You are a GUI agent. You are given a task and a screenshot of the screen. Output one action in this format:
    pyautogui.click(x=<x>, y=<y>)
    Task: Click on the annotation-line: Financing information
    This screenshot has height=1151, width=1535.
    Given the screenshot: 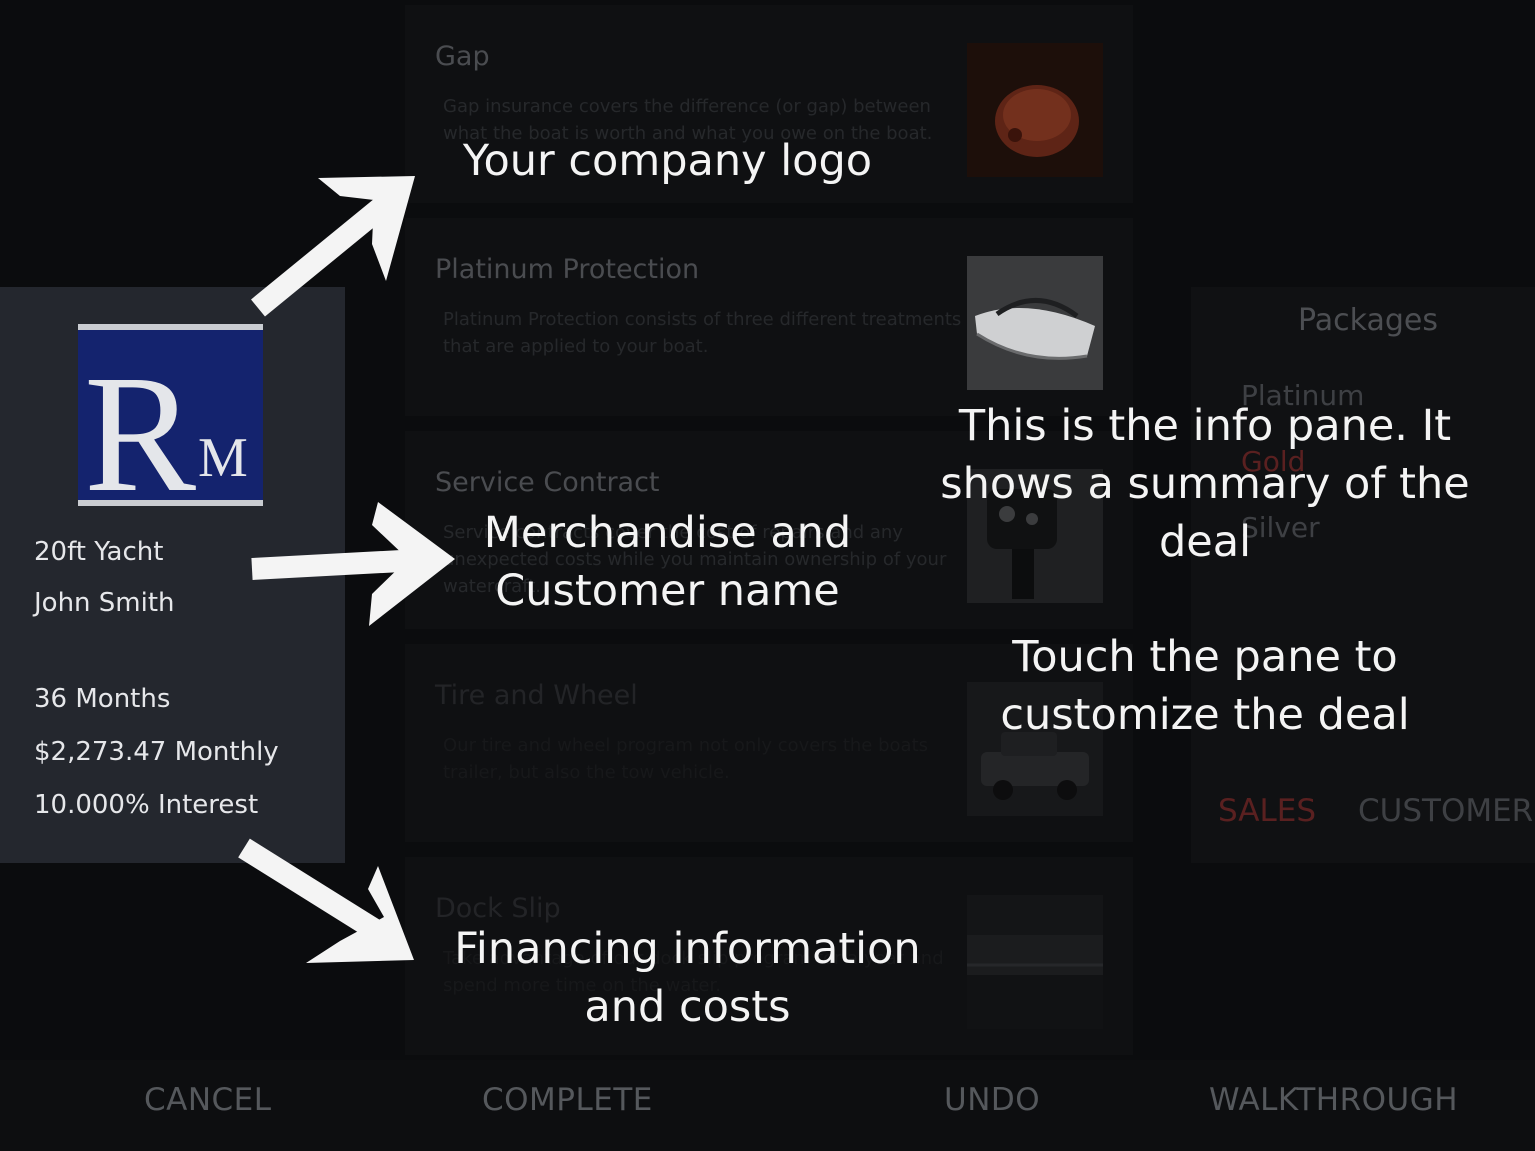 What is the action you would take?
    pyautogui.click(x=687, y=949)
    